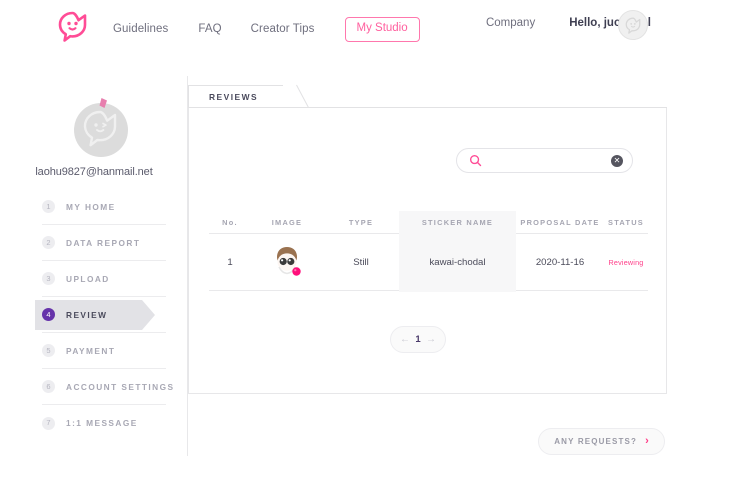 The width and height of the screenshot is (743, 500). What do you see at coordinates (48, 350) in the screenshot?
I see `menu-number-badge: 5` at bounding box center [48, 350].